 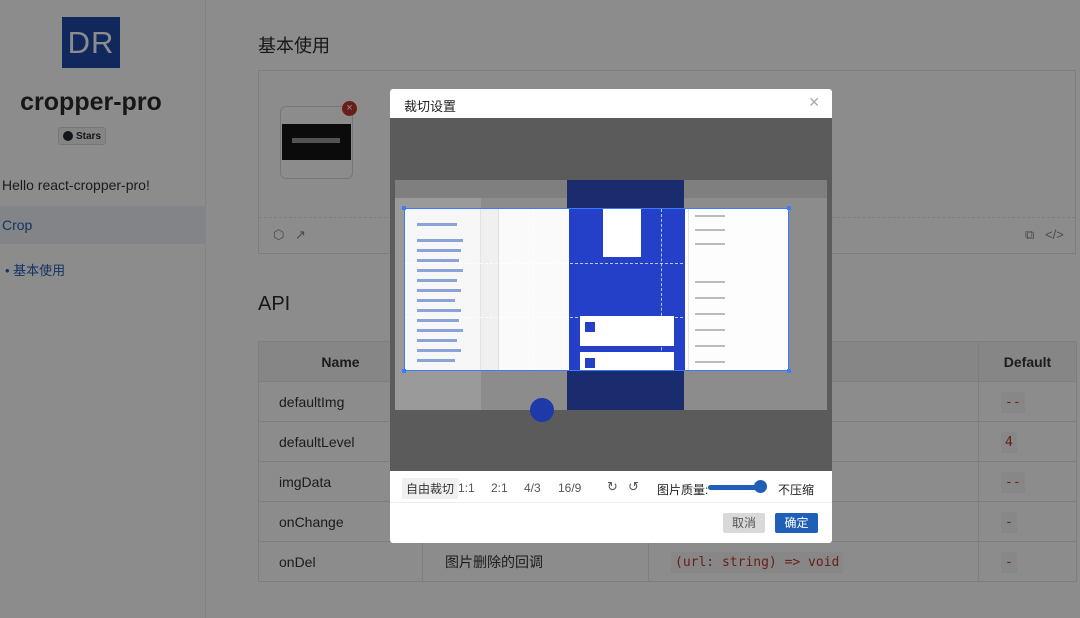 I want to click on cancel-button: 取消, so click(x=744, y=523).